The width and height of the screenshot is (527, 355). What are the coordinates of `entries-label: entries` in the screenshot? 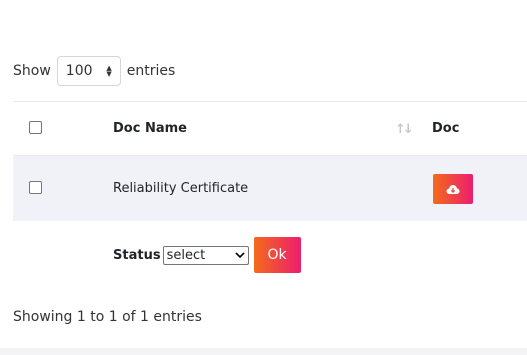 It's located at (151, 71).